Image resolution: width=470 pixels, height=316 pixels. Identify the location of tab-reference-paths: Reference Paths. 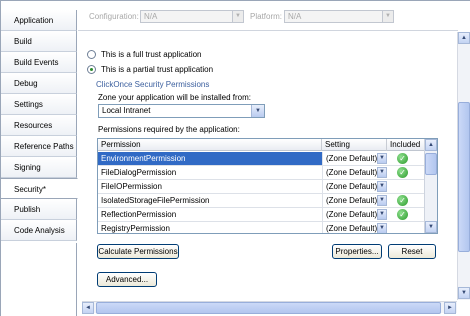
(39, 146).